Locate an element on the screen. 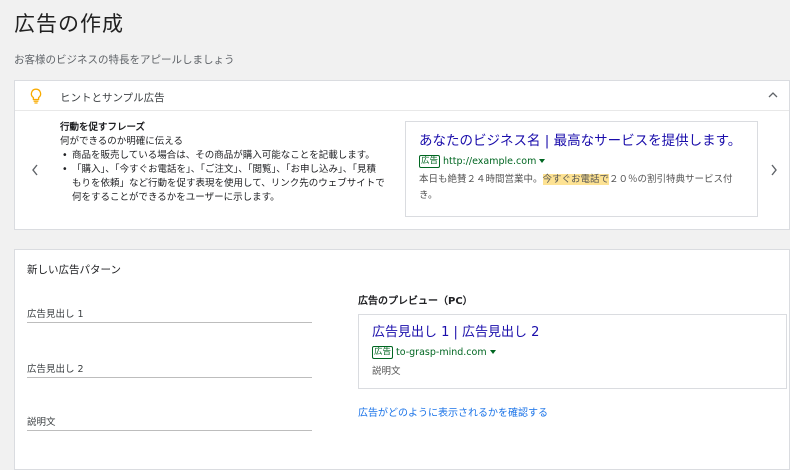  headline-1-field: 広告見出し 1 is located at coordinates (169, 313).